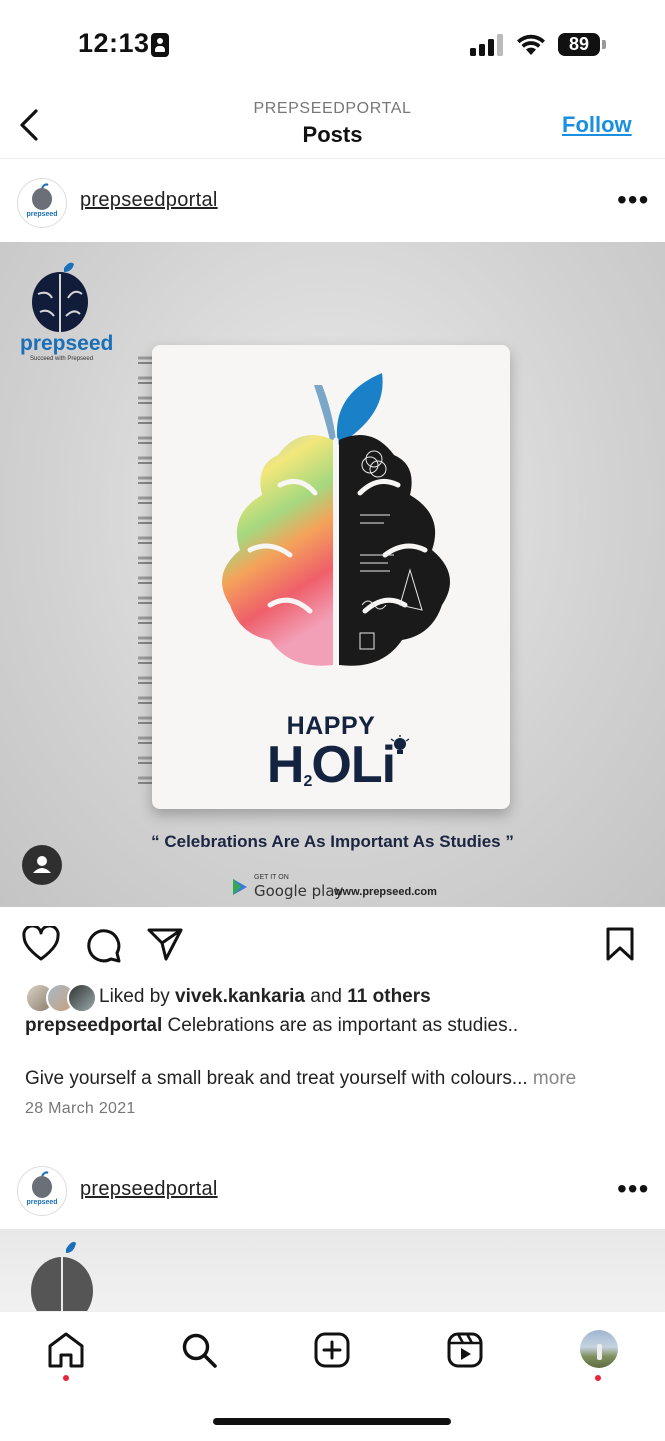  What do you see at coordinates (149, 200) in the screenshot?
I see `post-author-username: prepseedportal` at bounding box center [149, 200].